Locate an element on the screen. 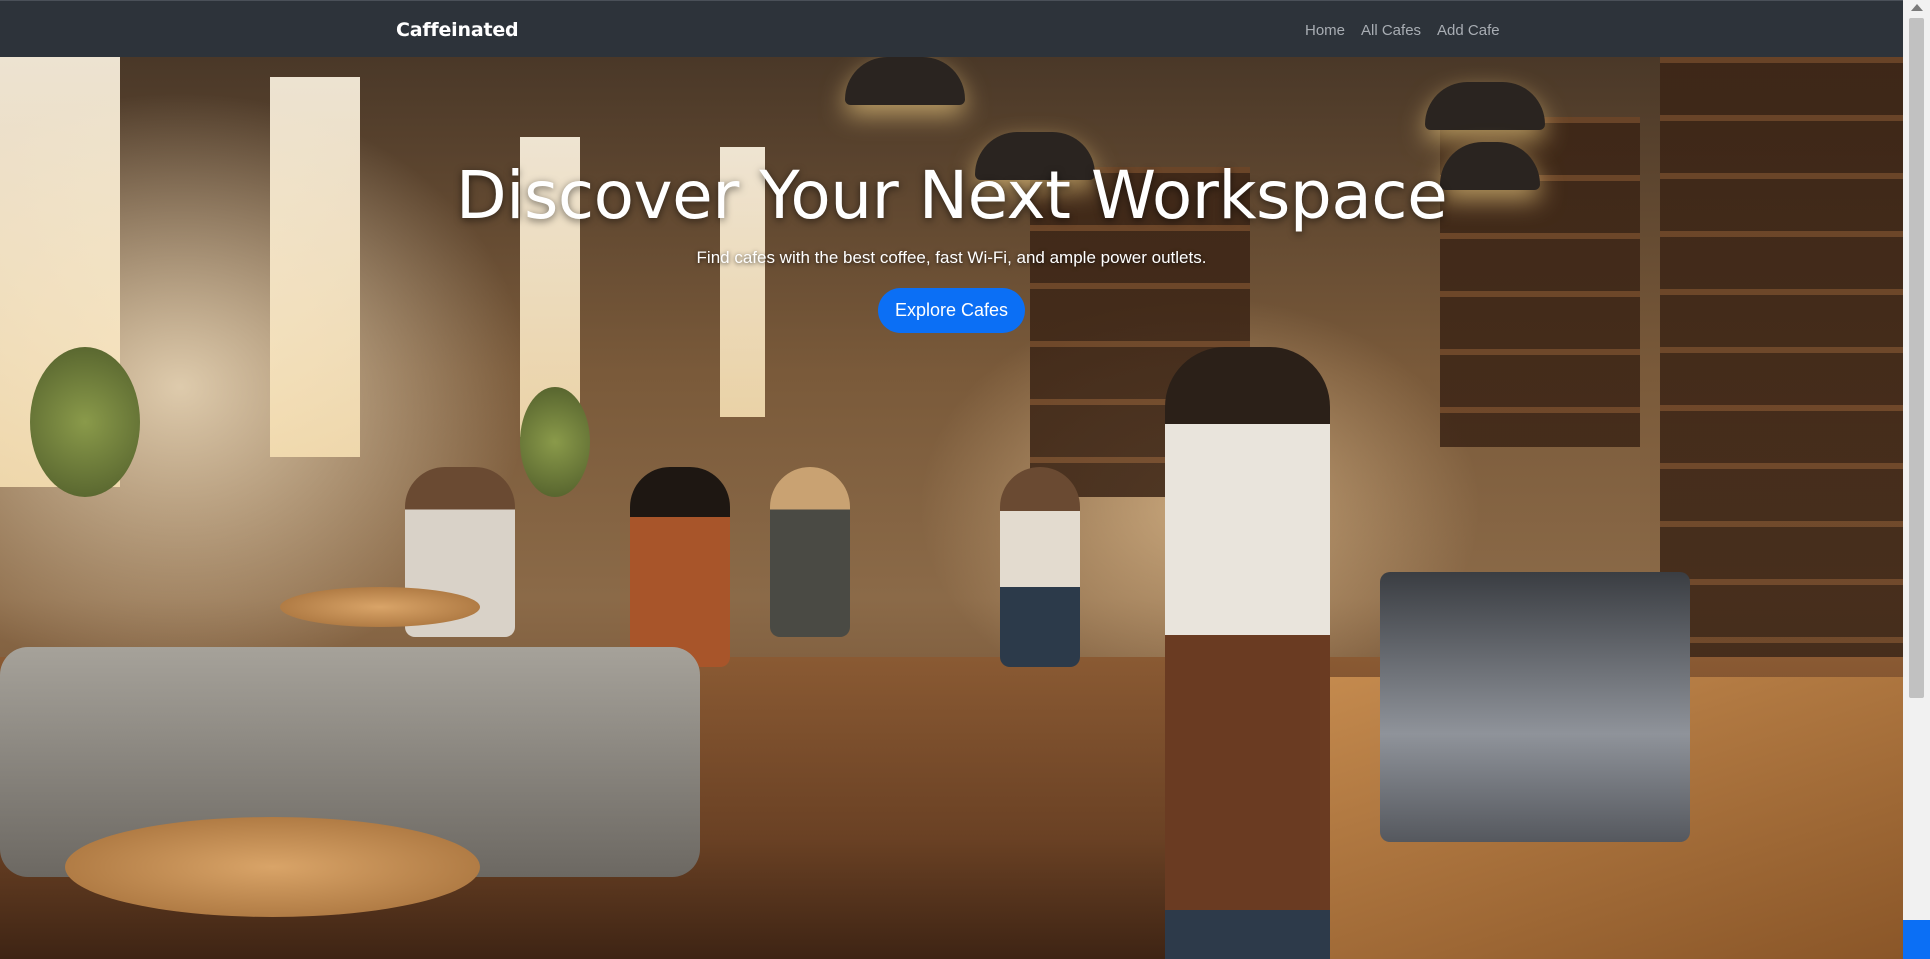 This screenshot has width=1930, height=959. corner-accent is located at coordinates (1916, 939).